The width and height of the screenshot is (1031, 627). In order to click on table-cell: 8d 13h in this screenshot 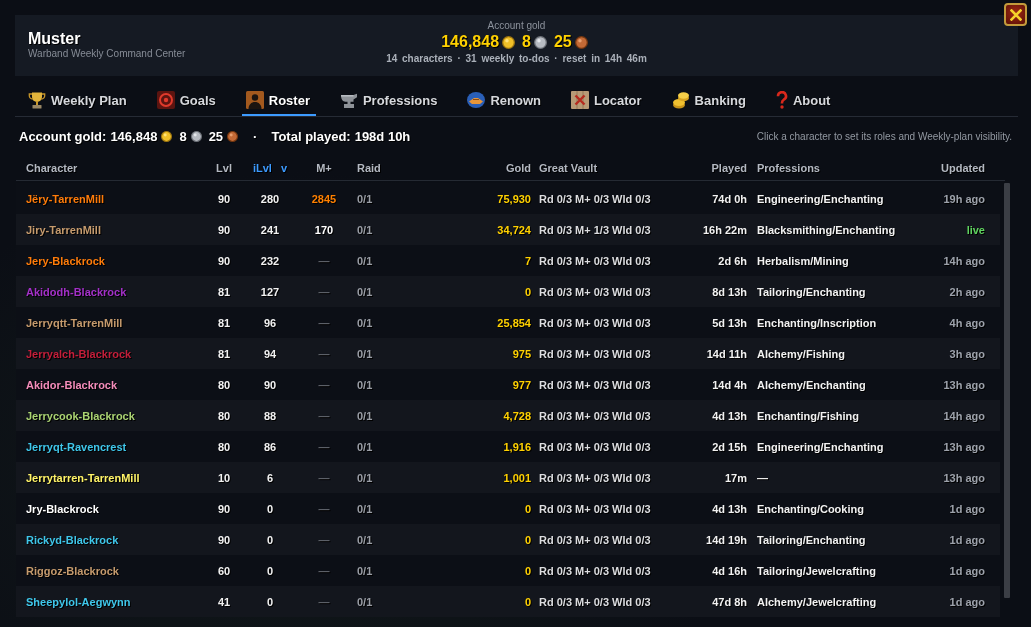, I will do `click(729, 291)`.